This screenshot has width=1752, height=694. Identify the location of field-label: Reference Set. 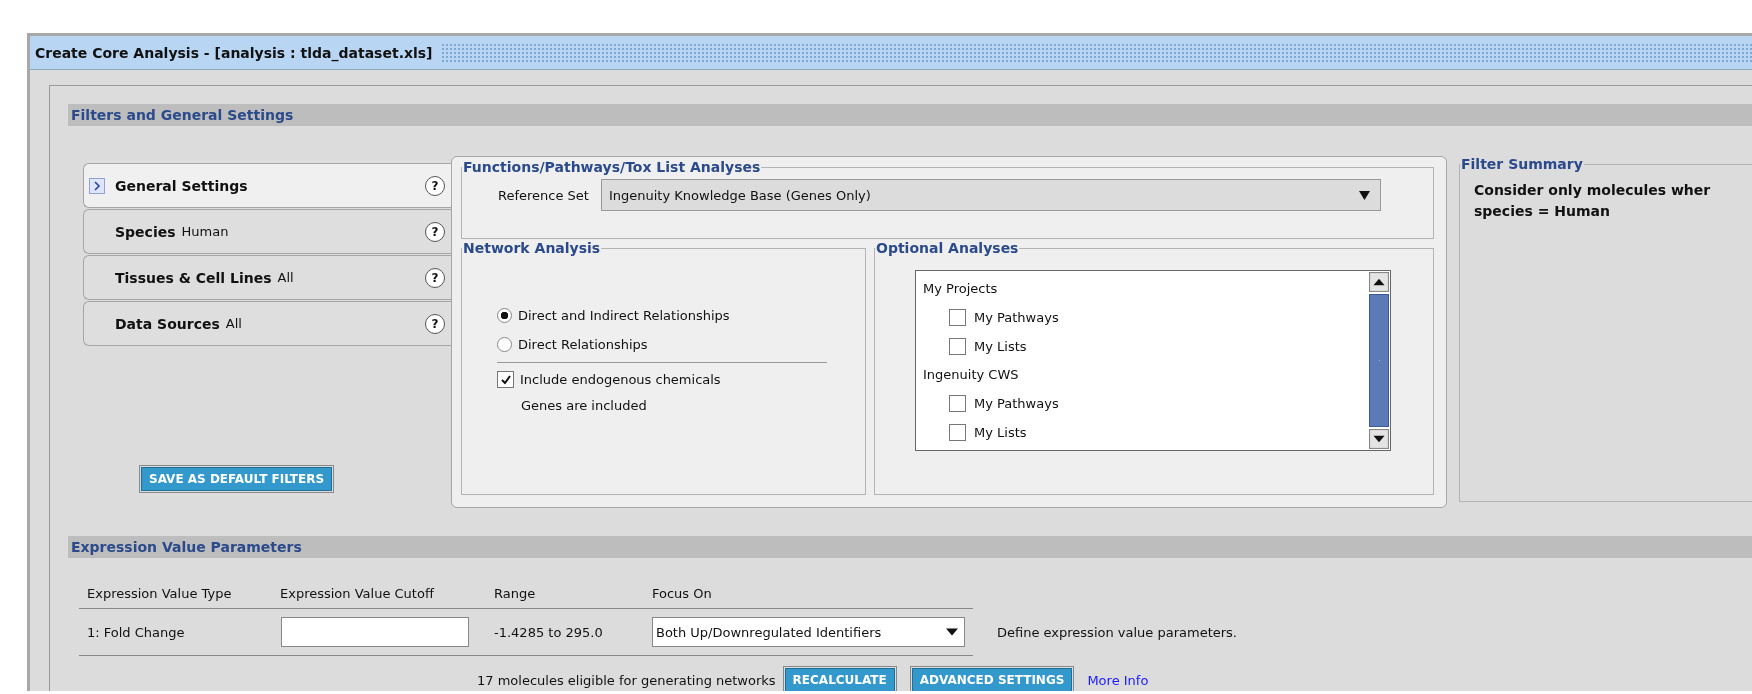
(543, 195).